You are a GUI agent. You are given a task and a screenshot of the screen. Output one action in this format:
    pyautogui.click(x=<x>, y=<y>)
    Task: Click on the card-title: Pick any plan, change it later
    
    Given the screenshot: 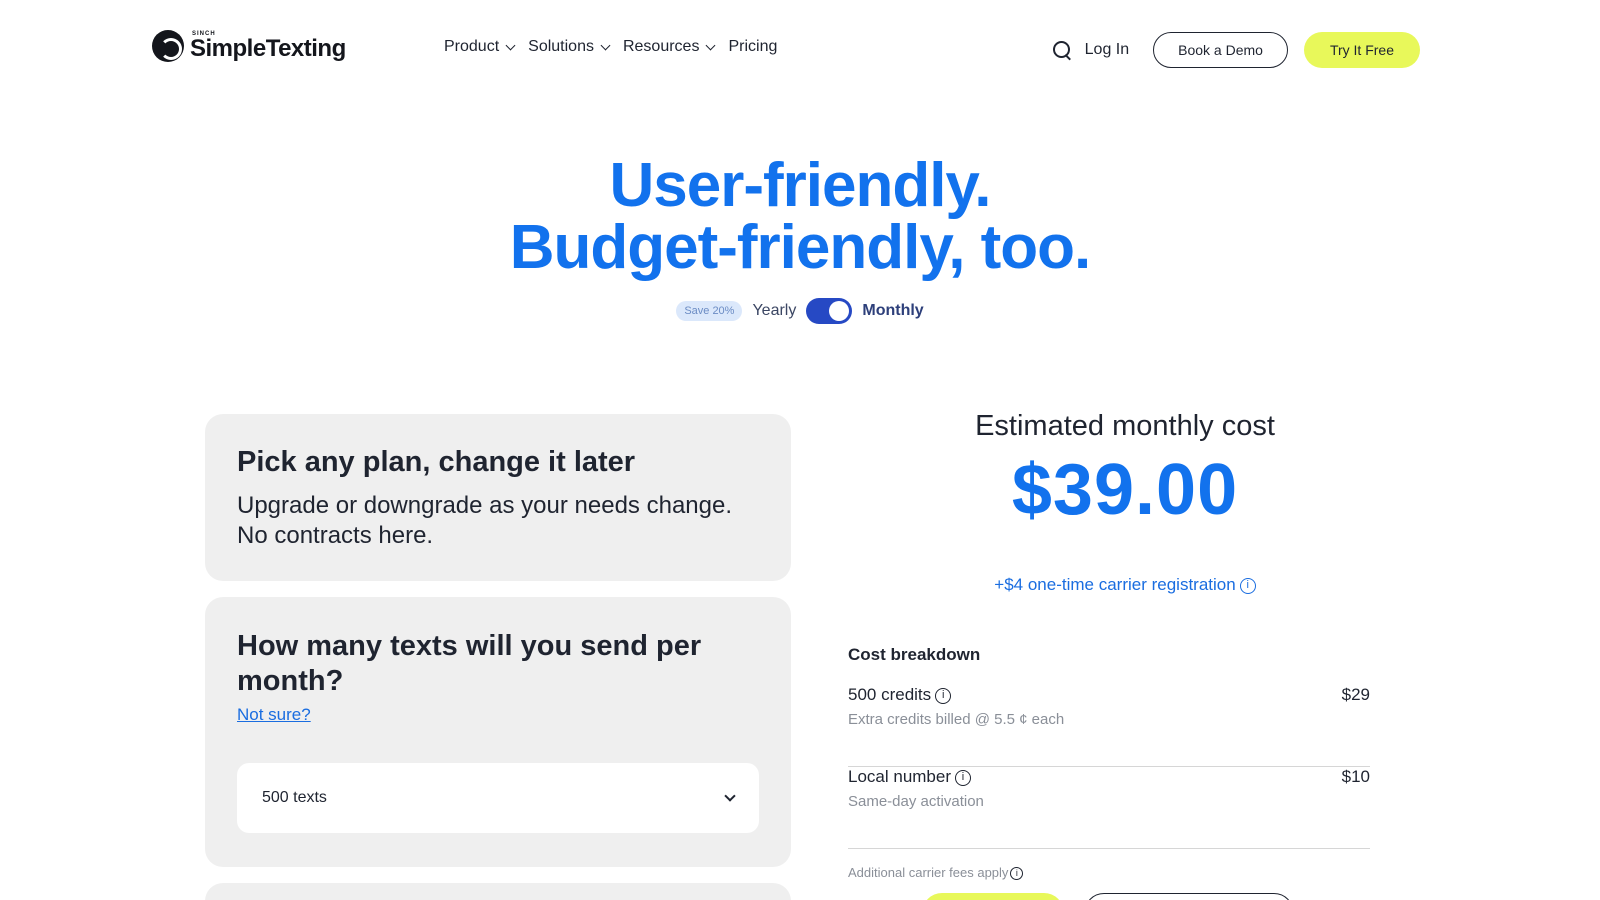 What is the action you would take?
    pyautogui.click(x=436, y=462)
    